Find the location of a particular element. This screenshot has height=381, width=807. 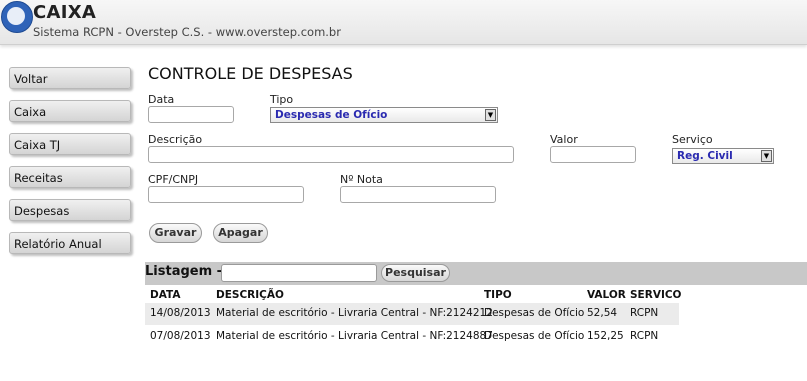

col-header-tipo: TIPO is located at coordinates (498, 295).